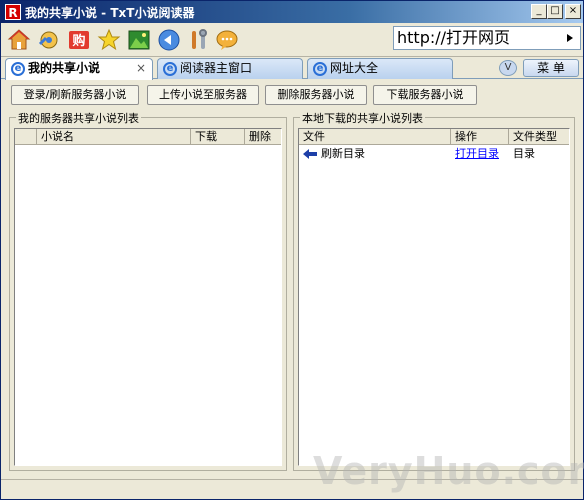 The width and height of the screenshot is (584, 500). I want to click on title-bar: R 我的共享小说 - TxT小说阅读器 _ □ ×, so click(292, 12).